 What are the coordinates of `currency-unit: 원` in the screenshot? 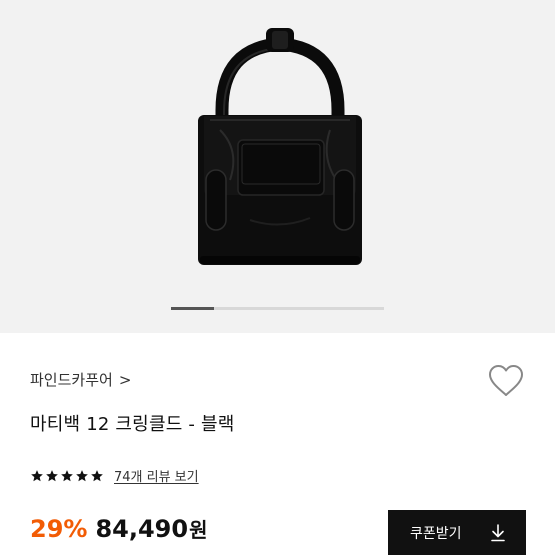 It's located at (198, 530).